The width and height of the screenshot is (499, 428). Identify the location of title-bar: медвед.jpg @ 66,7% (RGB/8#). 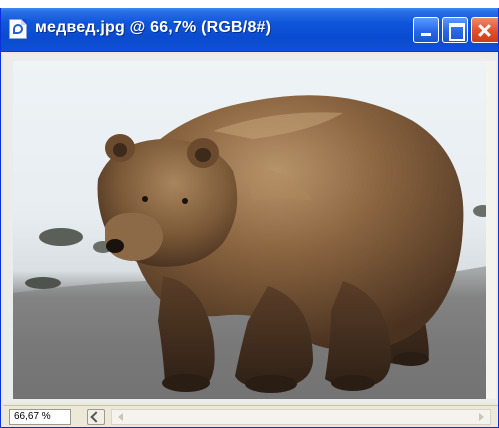
(249, 30).